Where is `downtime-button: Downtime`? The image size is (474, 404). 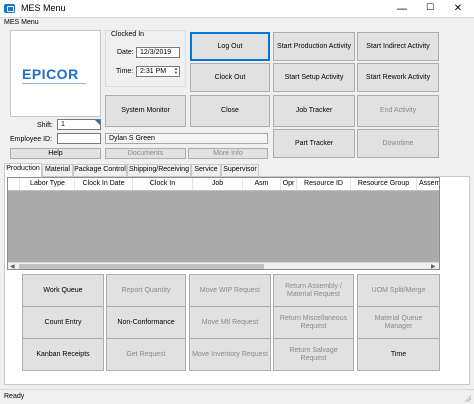
downtime-button: Downtime is located at coordinates (398, 143).